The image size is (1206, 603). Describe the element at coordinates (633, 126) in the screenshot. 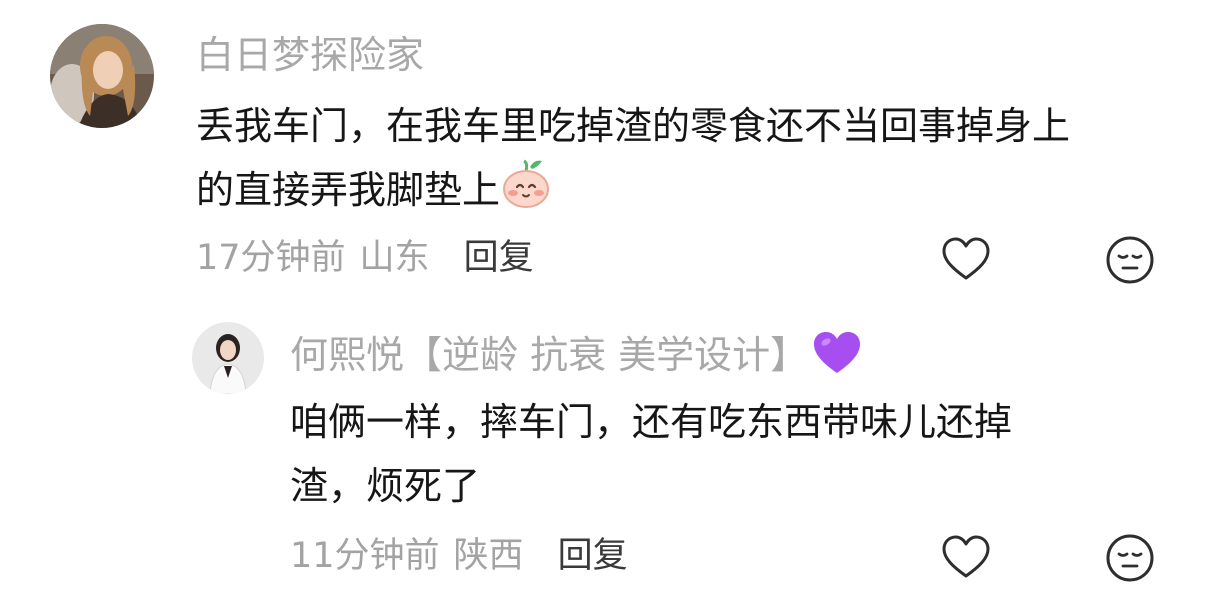

I see `comment-text-line: 丢我车门，在我车里吃掉渣的零食还不当回事掉身上` at that location.